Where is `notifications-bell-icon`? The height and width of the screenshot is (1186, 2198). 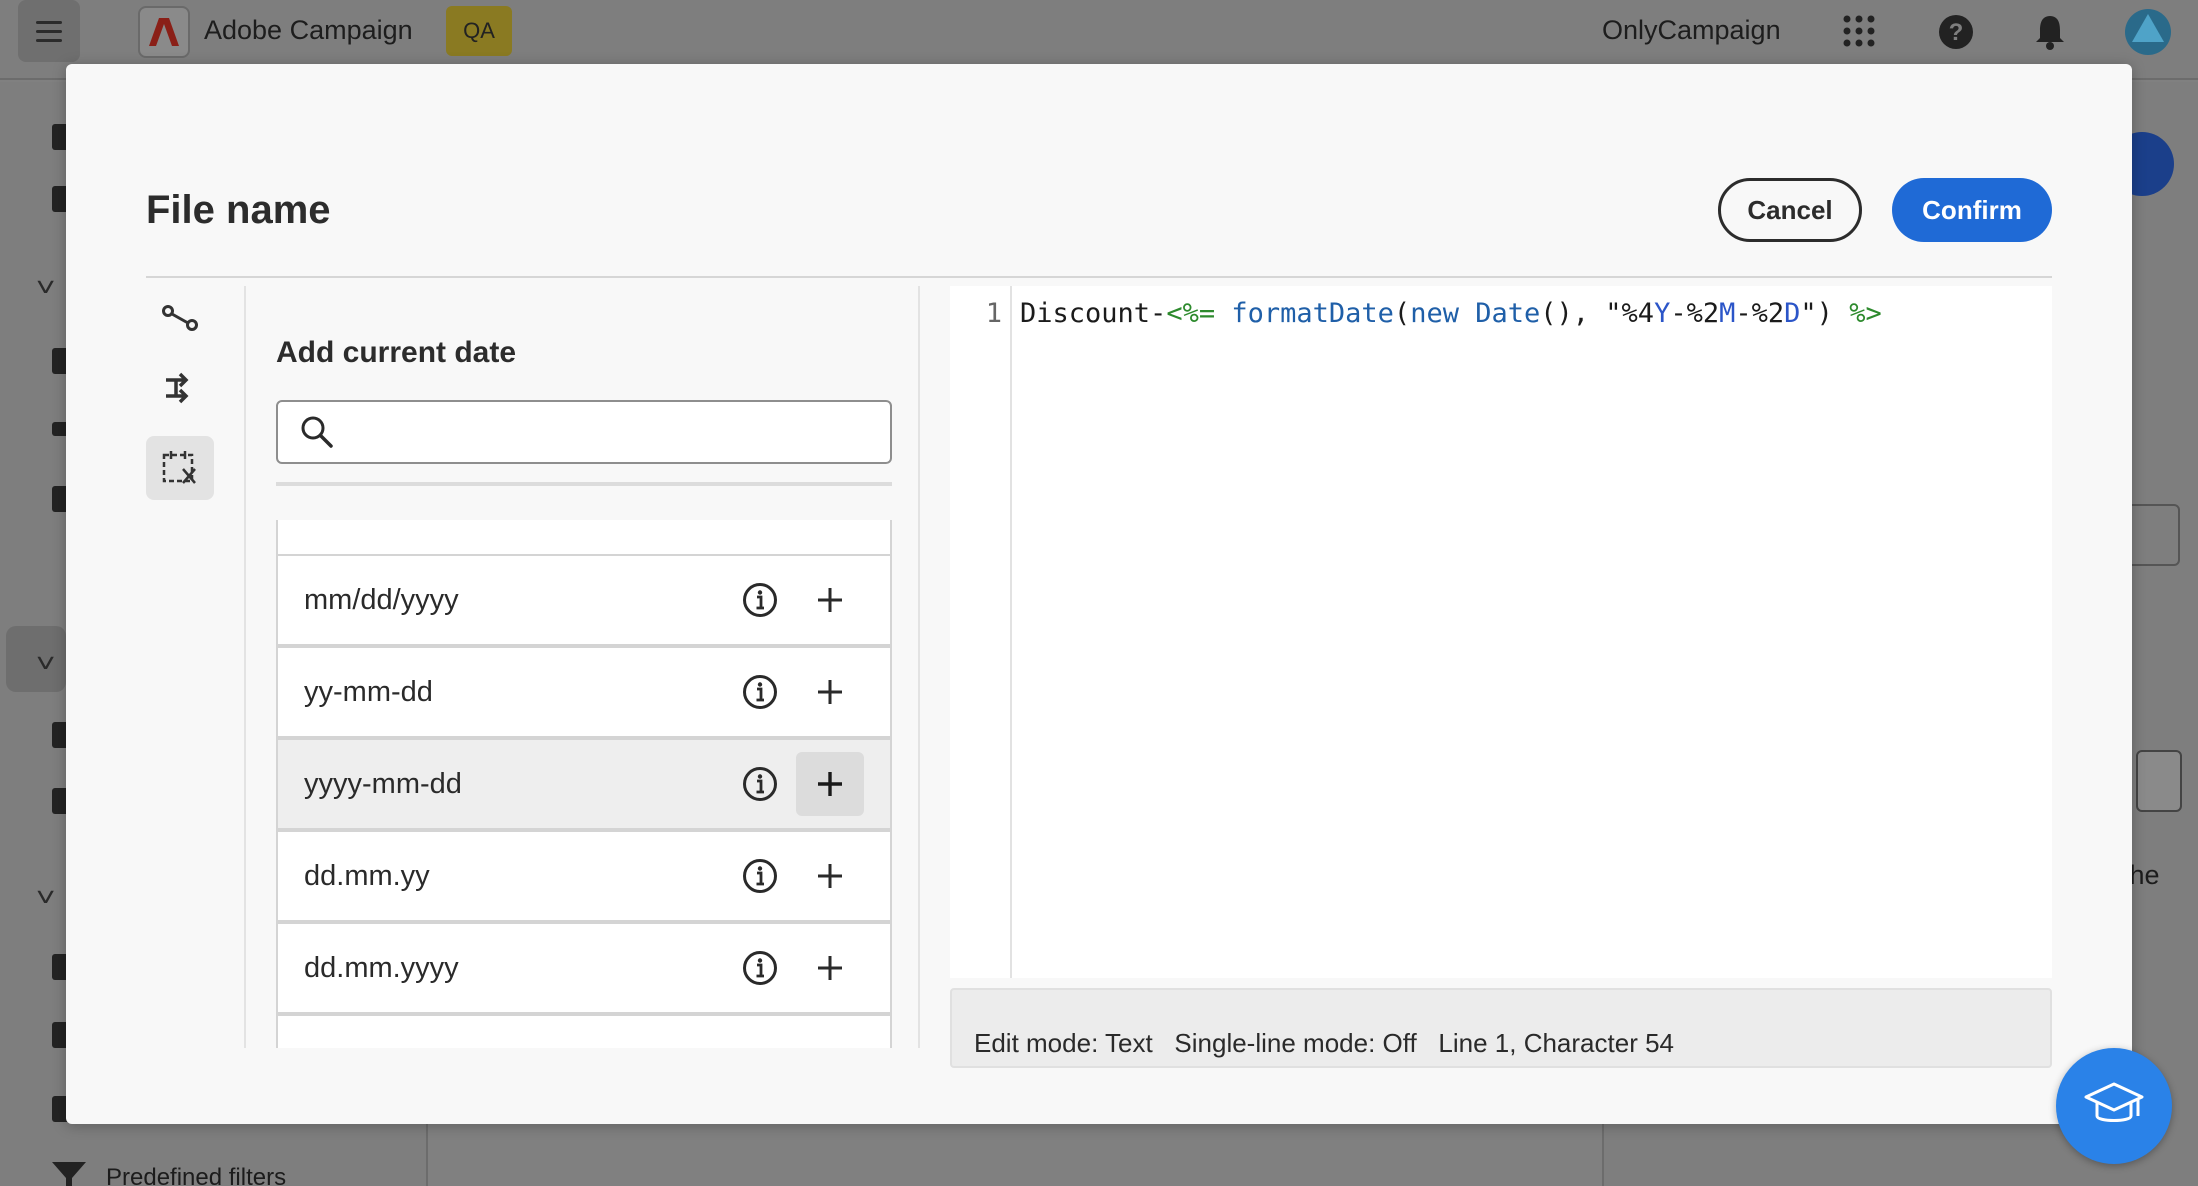
notifications-bell-icon is located at coordinates (2050, 32).